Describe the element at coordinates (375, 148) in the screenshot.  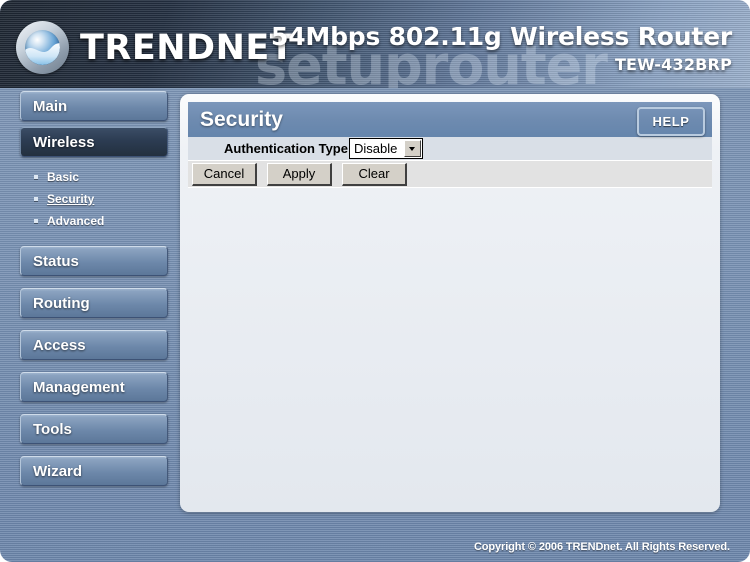
I see `auth-type-value: Disable` at that location.